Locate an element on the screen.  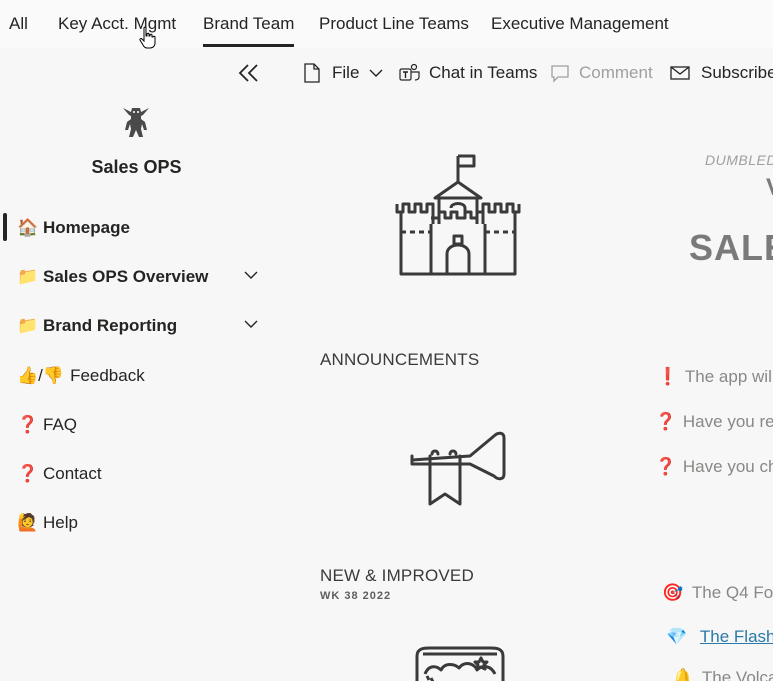
new-item: 🔔 The Volcan is located at coordinates (722, 674).